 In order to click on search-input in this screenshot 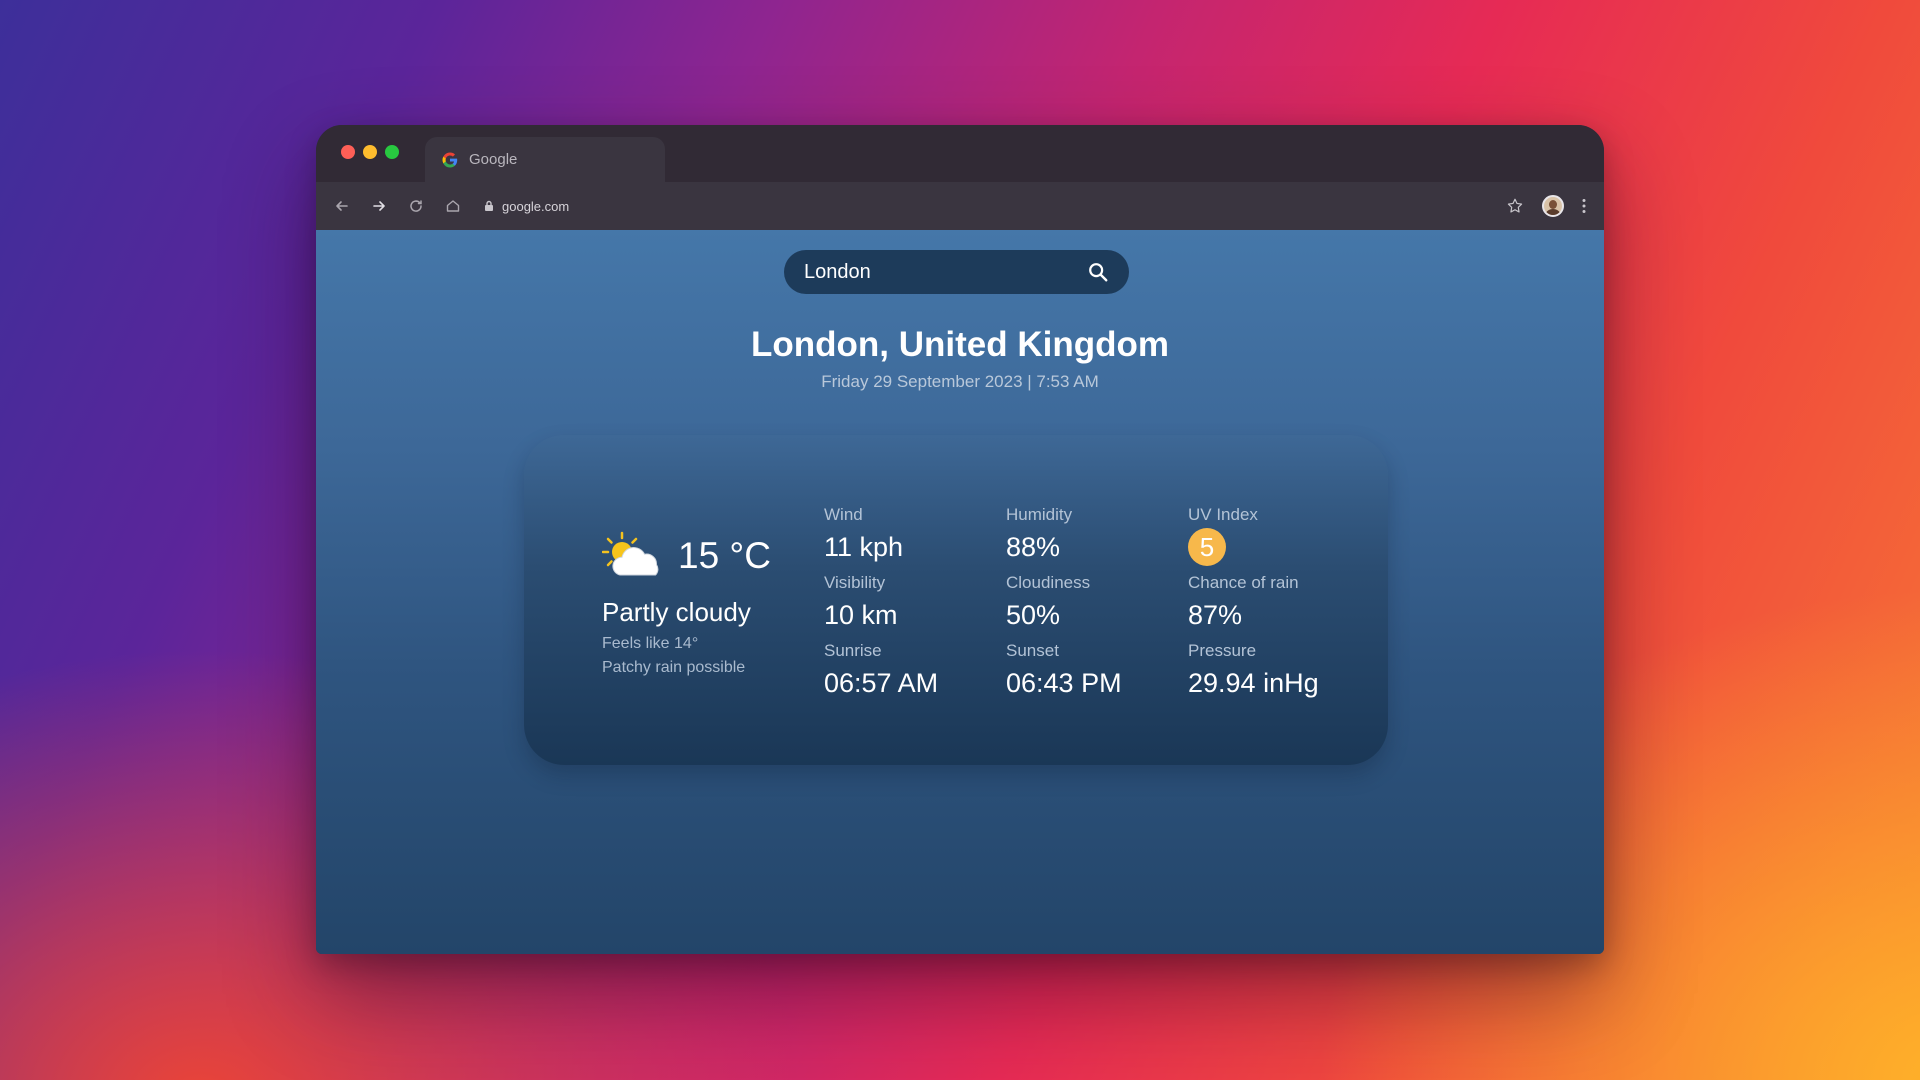, I will do `click(934, 272)`.